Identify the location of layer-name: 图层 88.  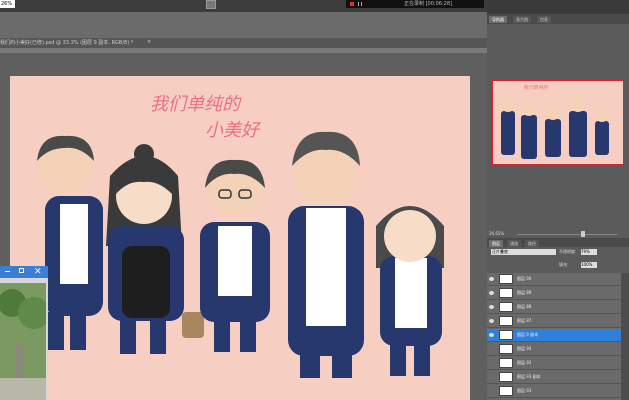
(524, 306).